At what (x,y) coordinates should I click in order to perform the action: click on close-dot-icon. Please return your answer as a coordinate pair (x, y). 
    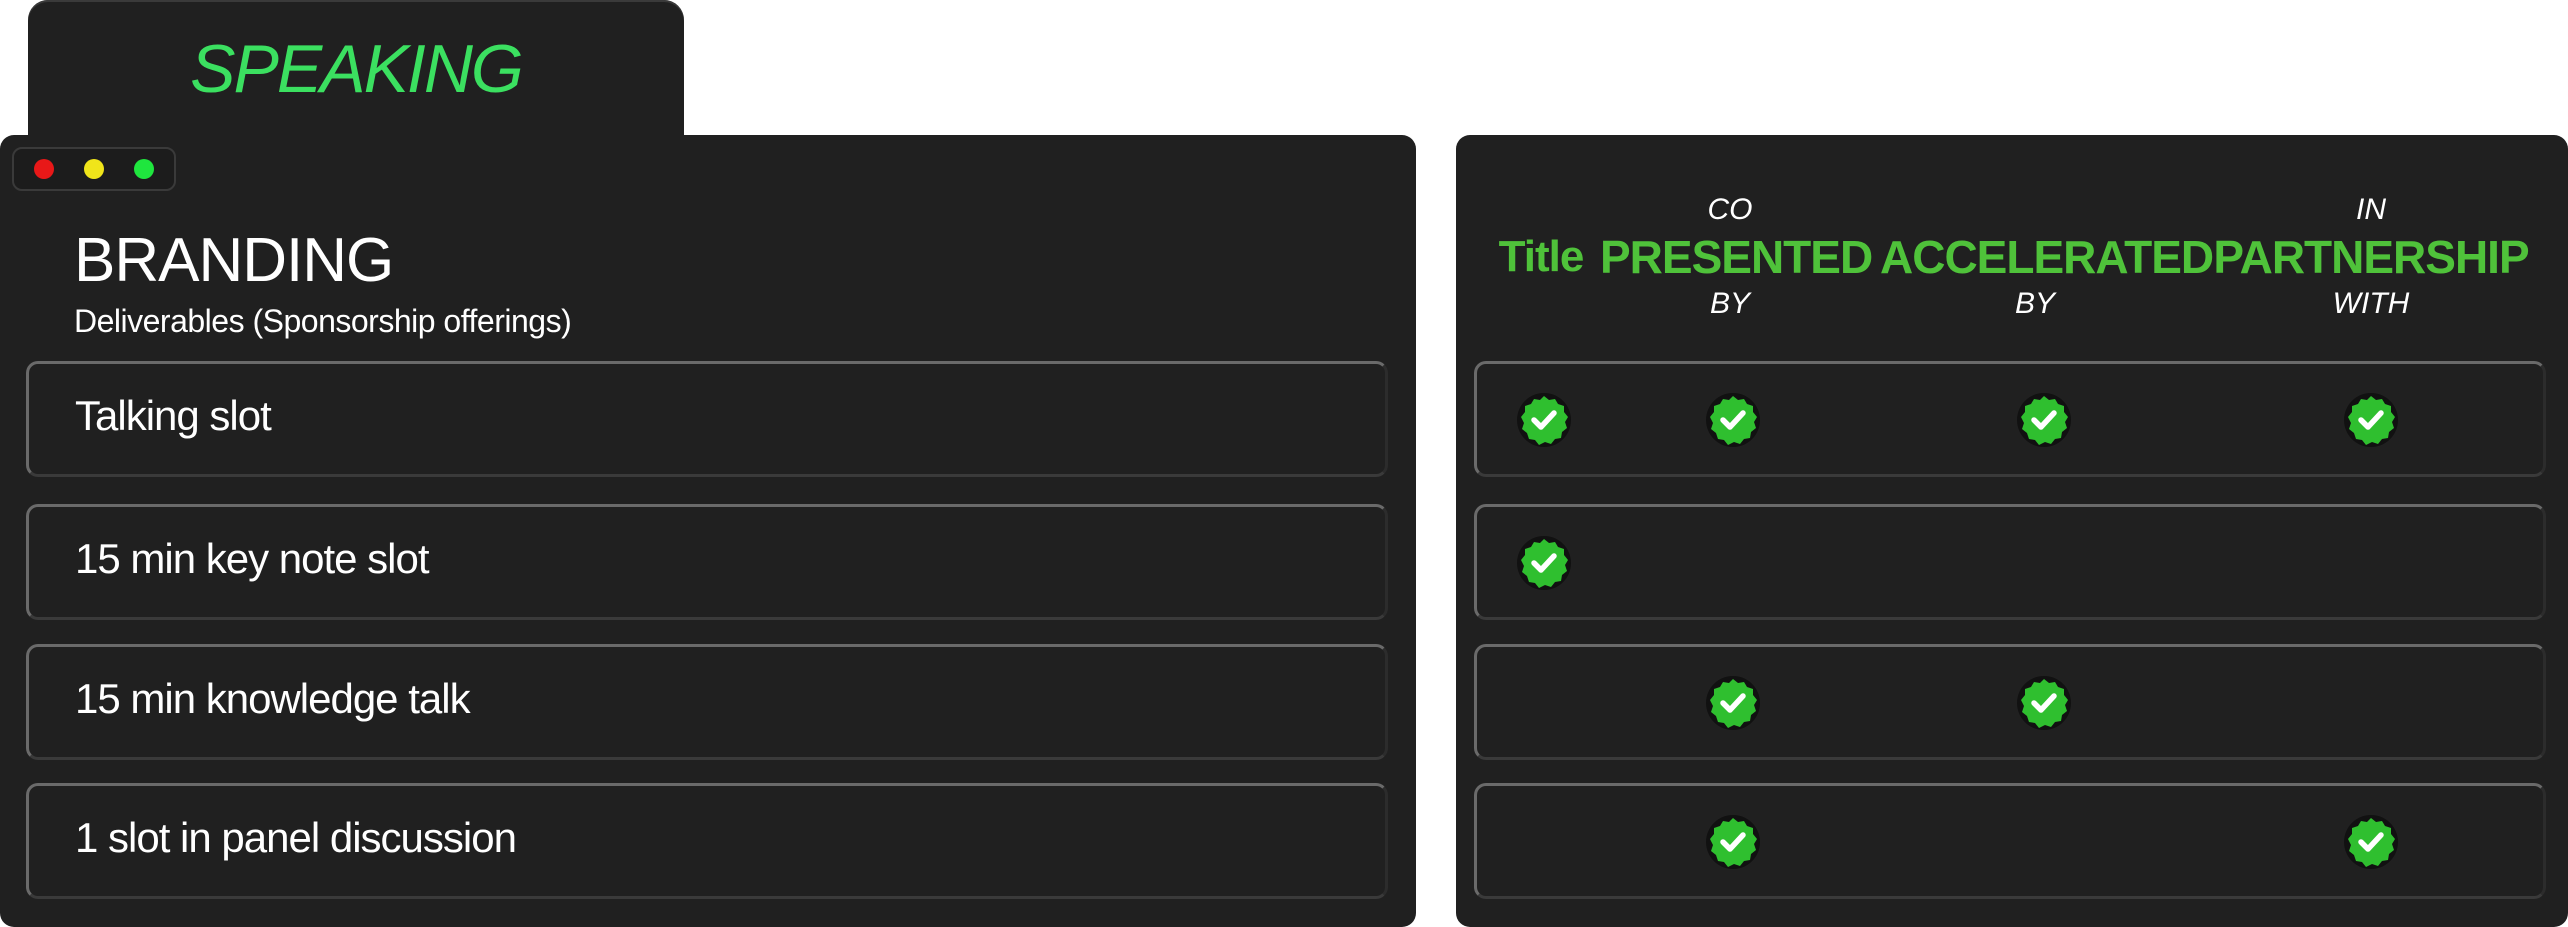
    Looking at the image, I should click on (44, 169).